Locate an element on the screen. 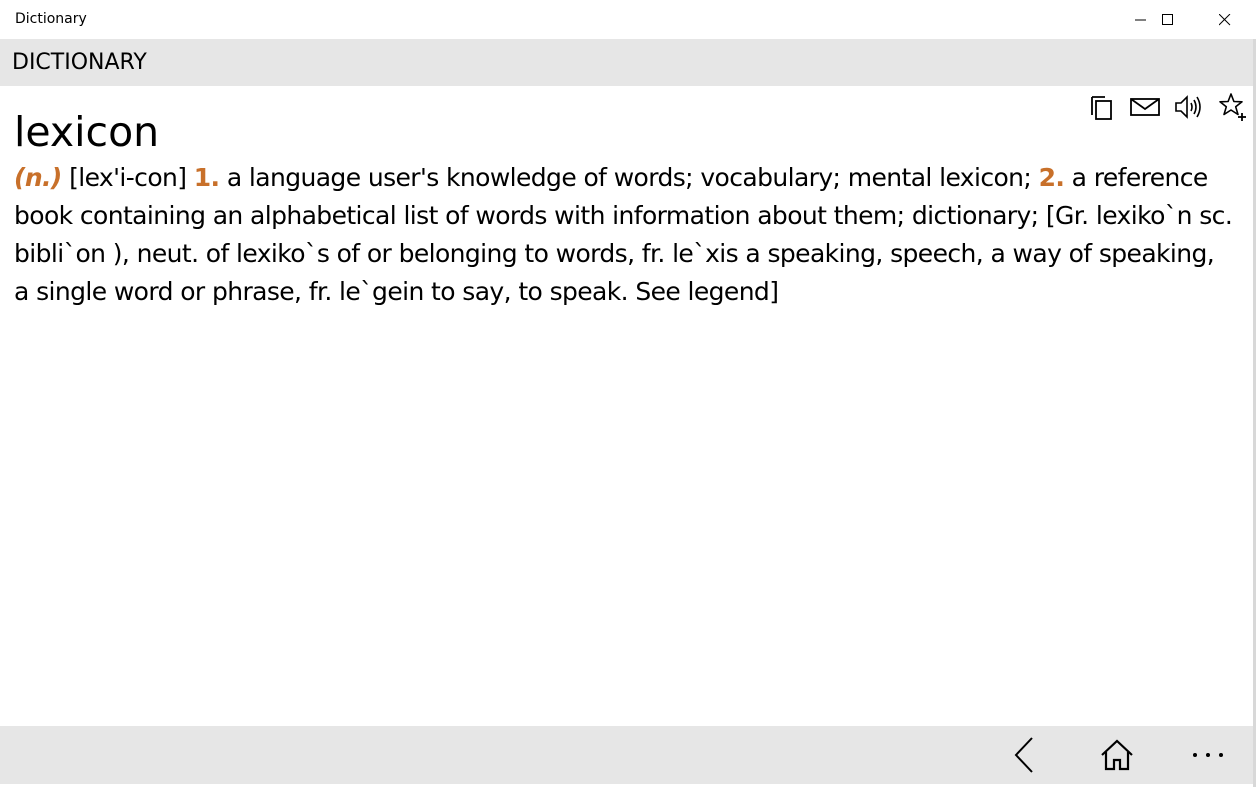  close-button is located at coordinates (1225, 19).